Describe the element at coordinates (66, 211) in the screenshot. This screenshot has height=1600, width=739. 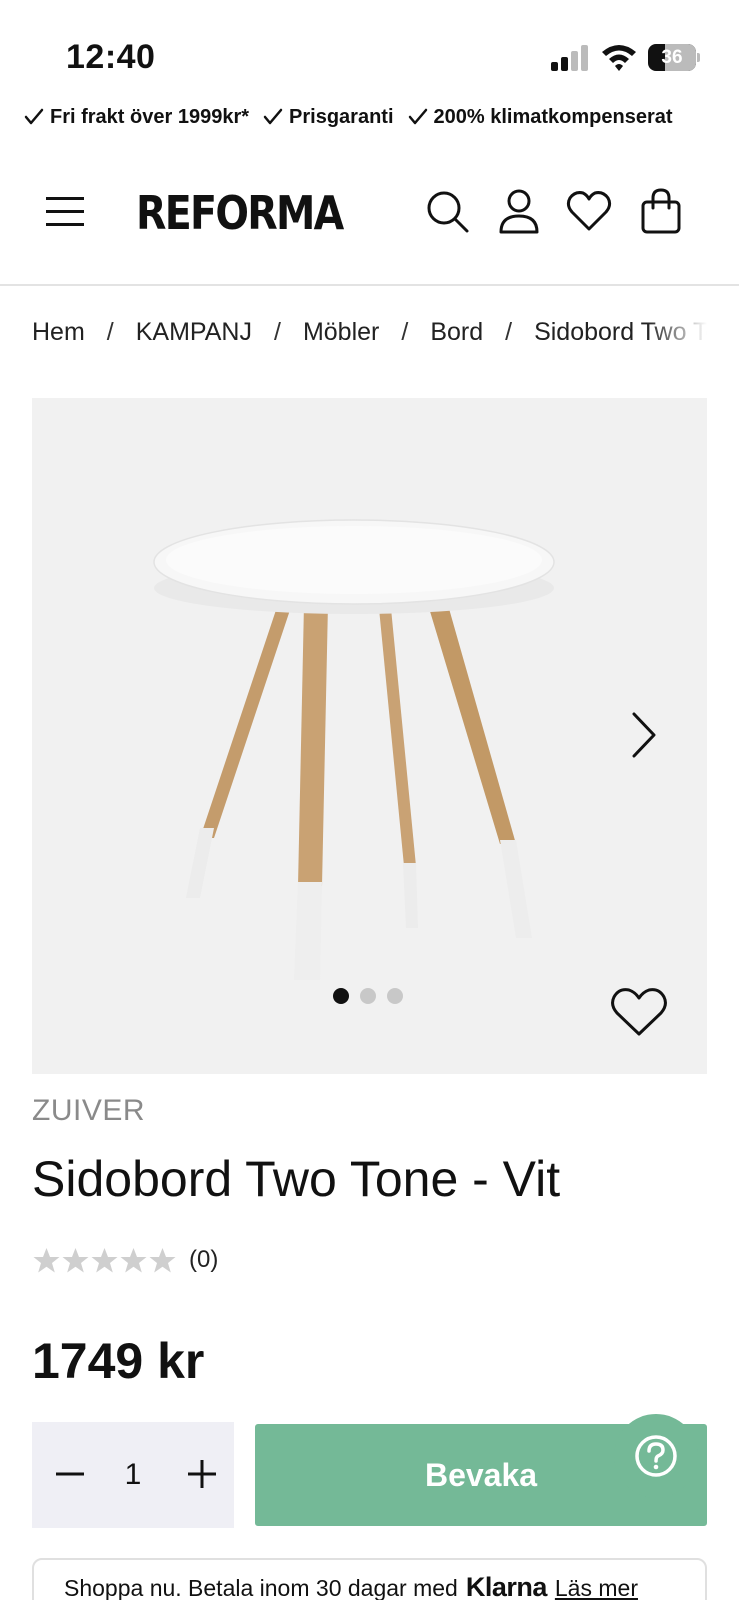
I see `menu-icon` at that location.